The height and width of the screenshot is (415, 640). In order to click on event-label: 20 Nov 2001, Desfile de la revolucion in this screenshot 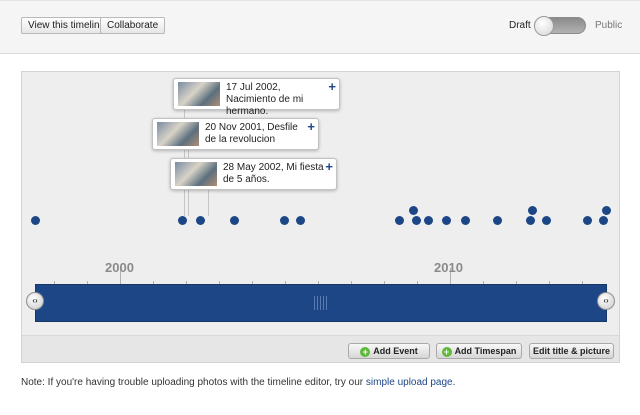, I will do `click(251, 133)`.